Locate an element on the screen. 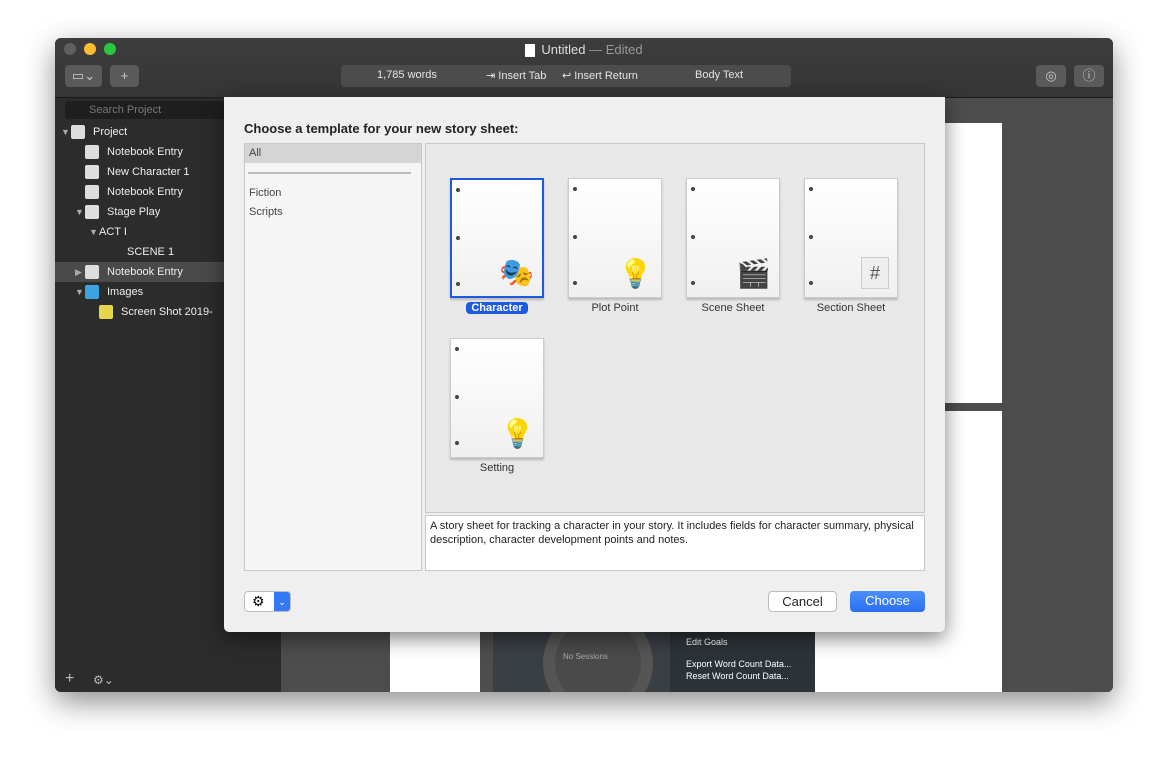 The width and height of the screenshot is (1168, 766). search-input: Search Project is located at coordinates (155, 110).